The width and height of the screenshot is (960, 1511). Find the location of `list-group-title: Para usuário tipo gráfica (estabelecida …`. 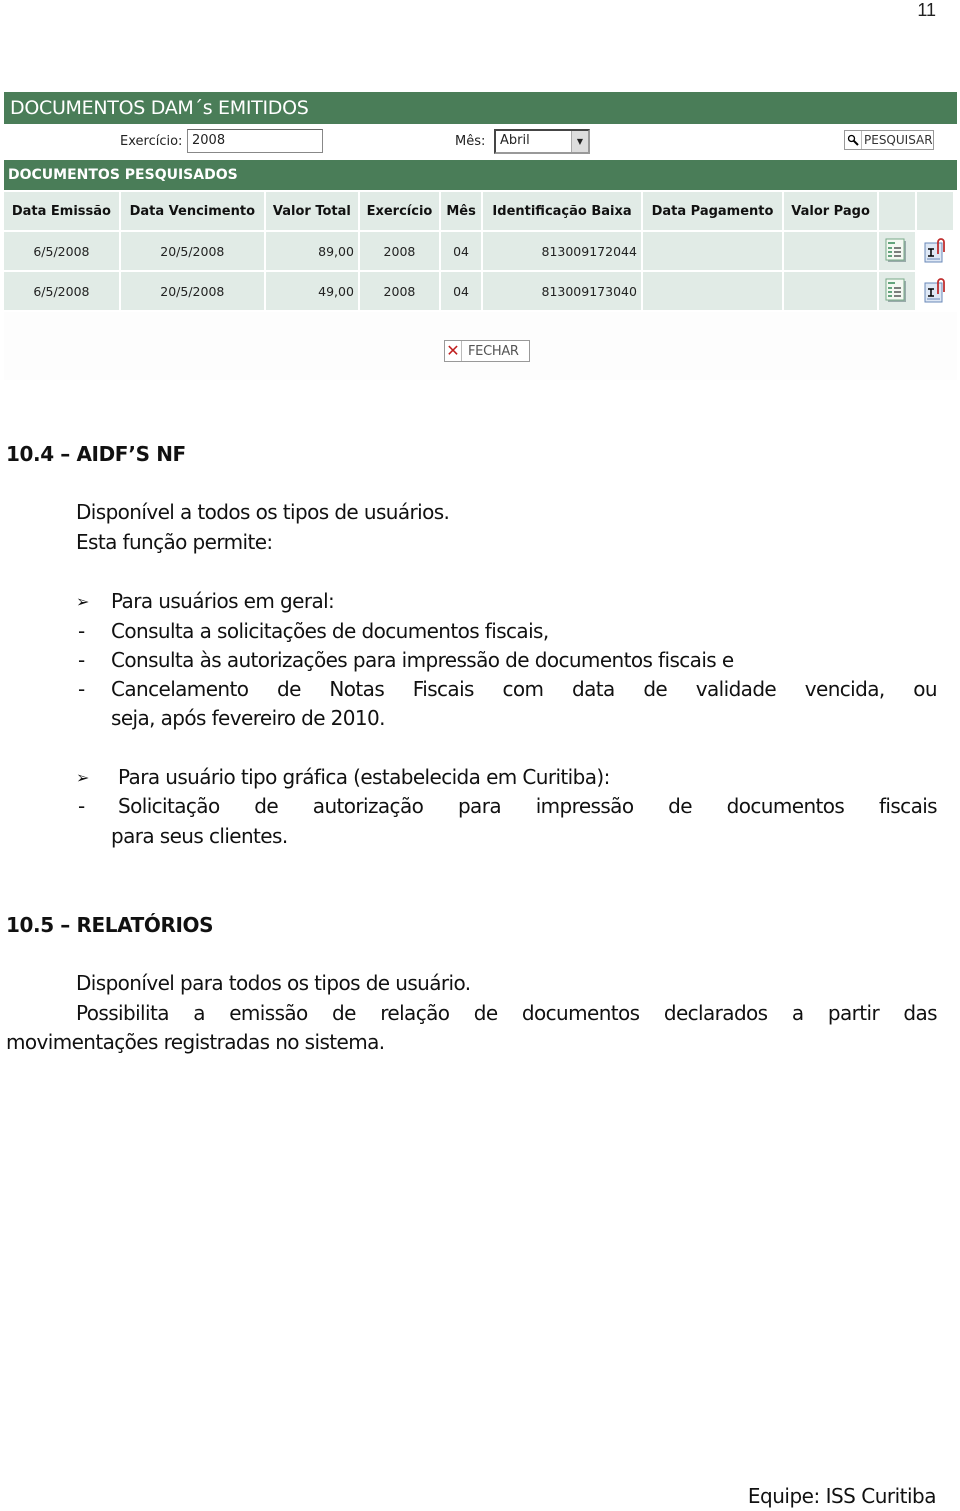

list-group-title: Para usuário tipo gráfica (estabelecida … is located at coordinates (364, 777).